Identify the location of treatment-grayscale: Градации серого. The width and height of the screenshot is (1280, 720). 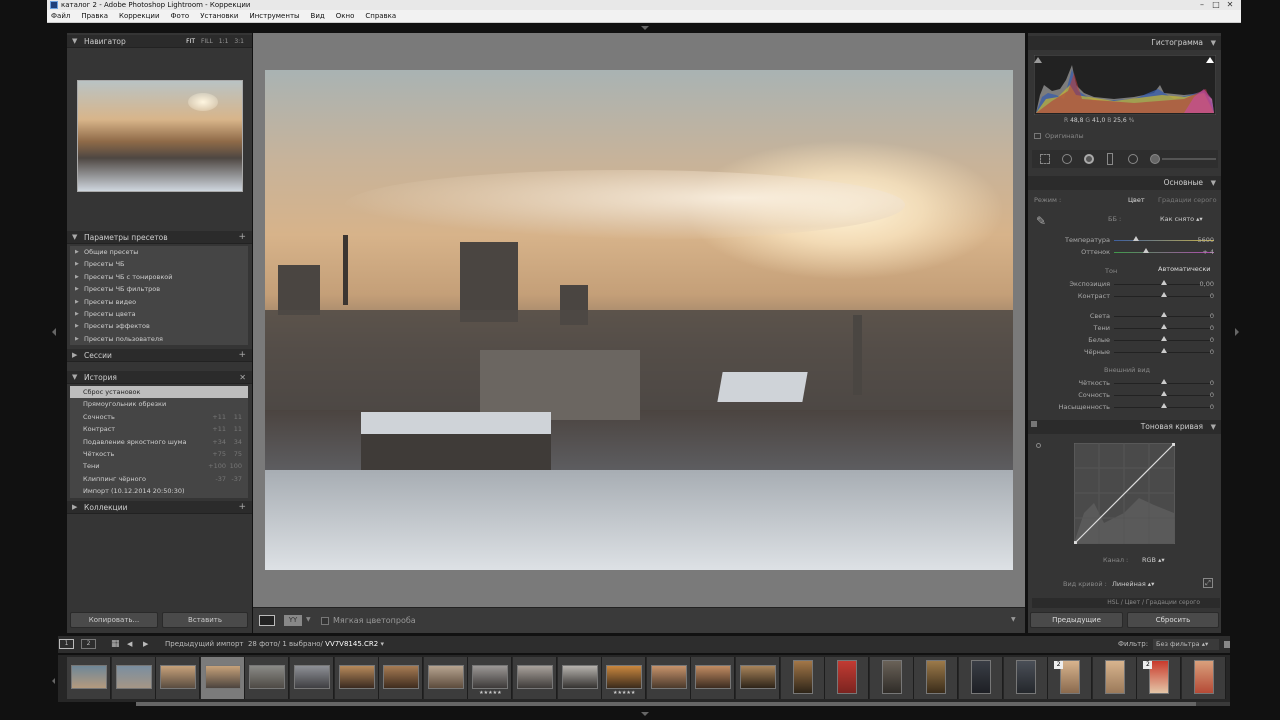
(1187, 200).